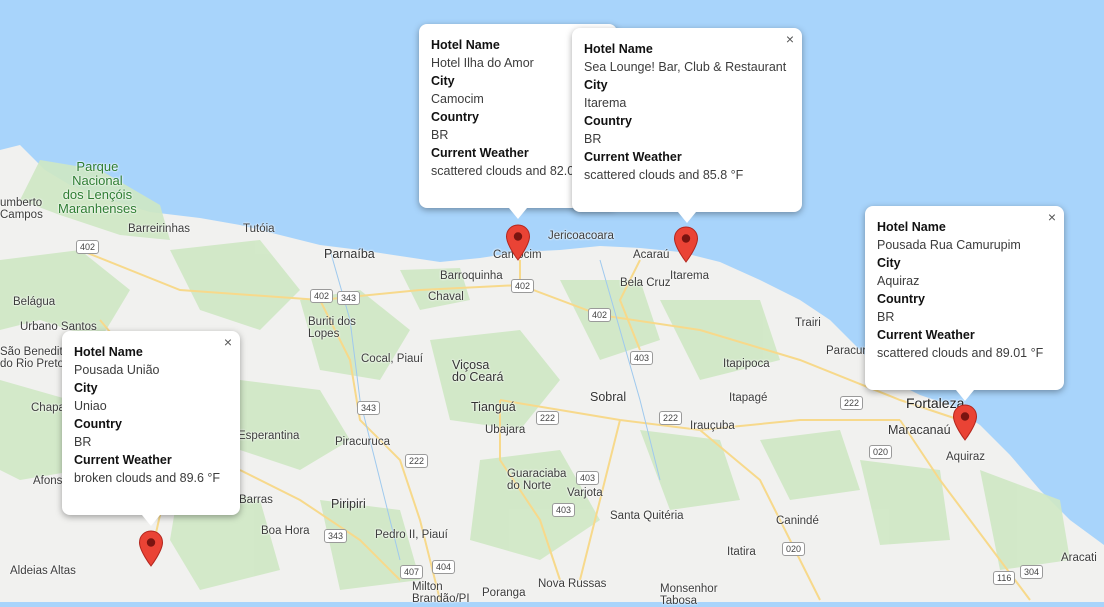 Image resolution: width=1104 pixels, height=607 pixels. I want to click on city-value: Aquiraz, so click(898, 281).